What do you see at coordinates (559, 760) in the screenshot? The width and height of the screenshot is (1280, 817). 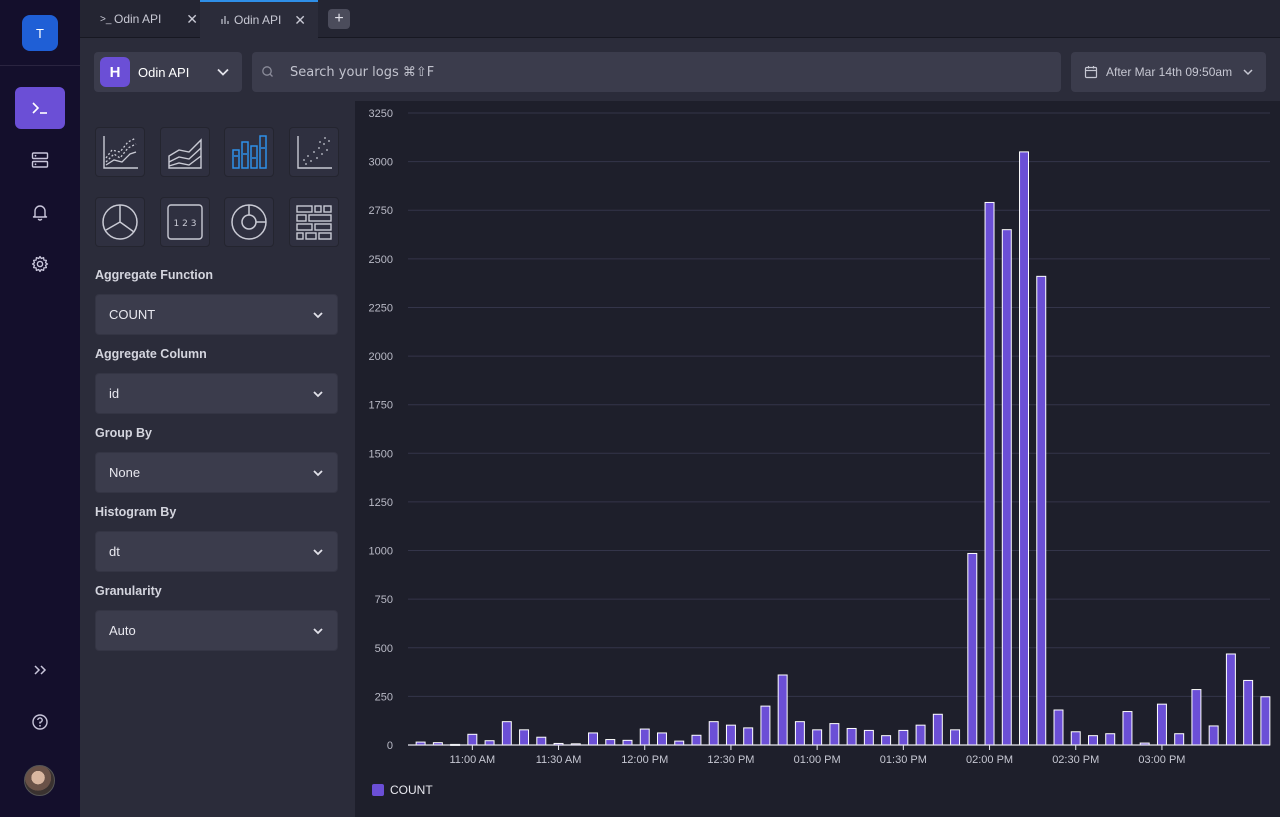 I see `x-tick-label: 11:30 AM` at bounding box center [559, 760].